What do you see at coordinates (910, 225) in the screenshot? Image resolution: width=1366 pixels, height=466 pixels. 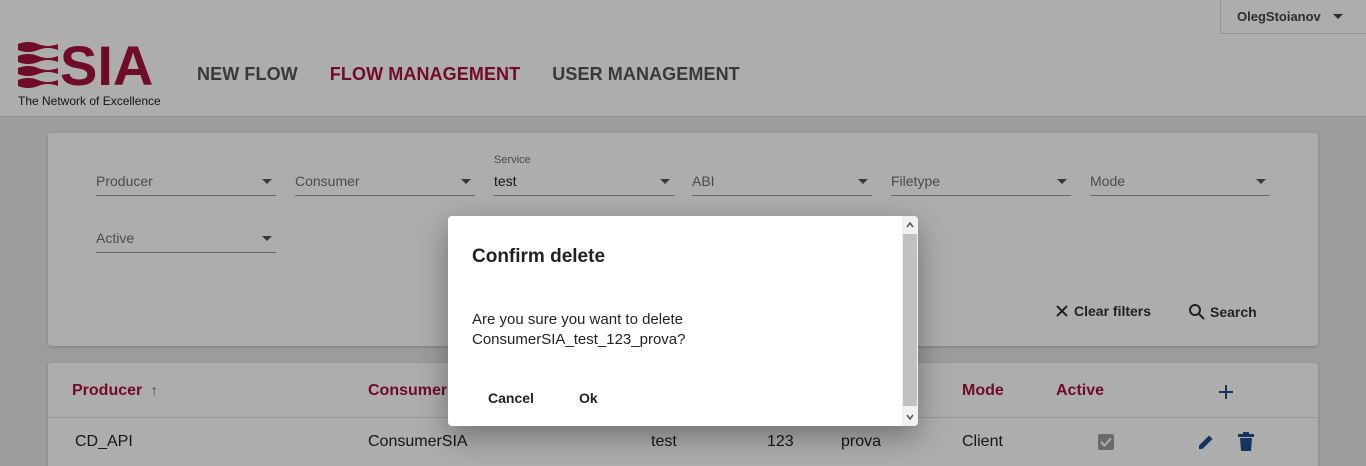 I see `chevron-up-icon` at bounding box center [910, 225].